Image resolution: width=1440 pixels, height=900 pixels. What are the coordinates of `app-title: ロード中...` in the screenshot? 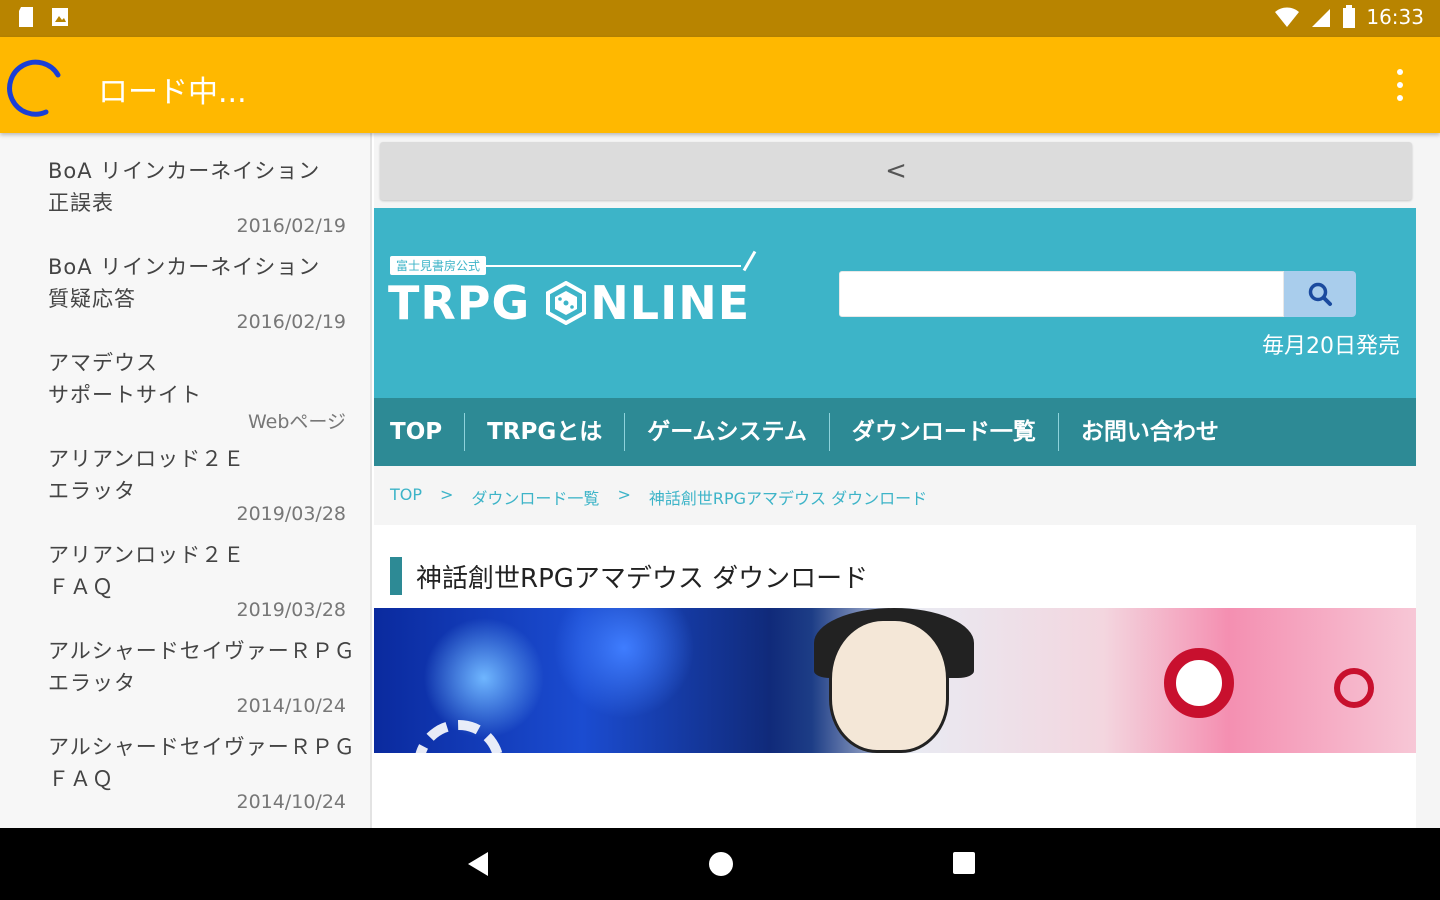 It's located at (172, 92).